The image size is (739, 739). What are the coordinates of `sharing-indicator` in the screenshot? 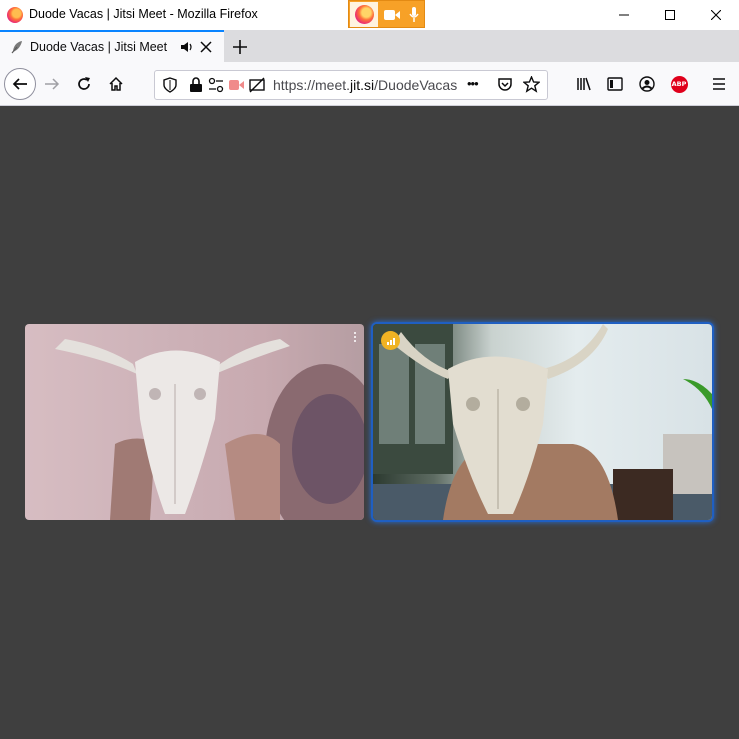 It's located at (386, 14).